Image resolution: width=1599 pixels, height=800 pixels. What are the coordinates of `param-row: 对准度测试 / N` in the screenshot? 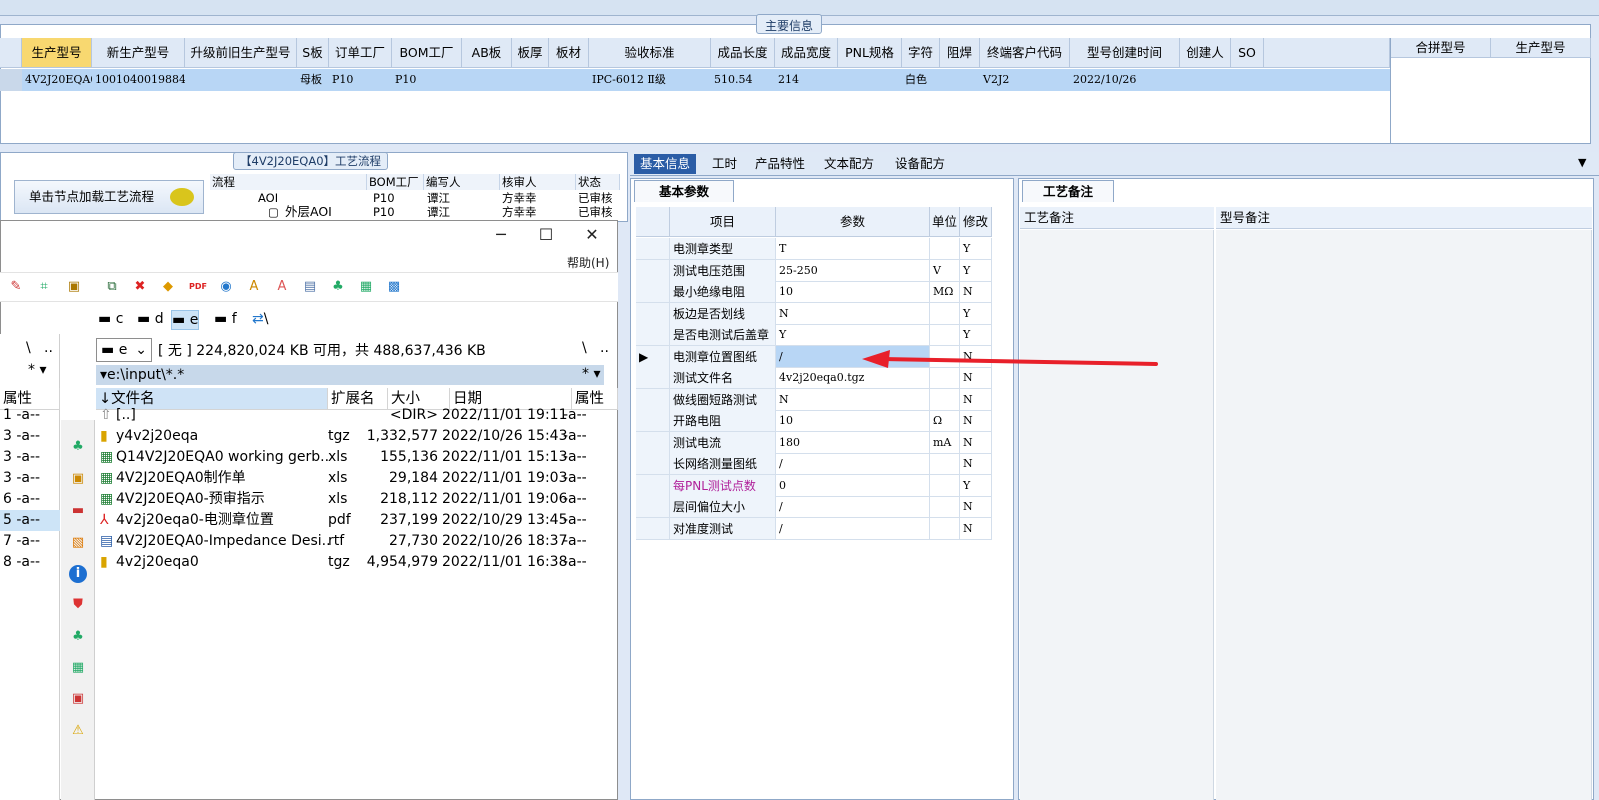 It's located at (823, 528).